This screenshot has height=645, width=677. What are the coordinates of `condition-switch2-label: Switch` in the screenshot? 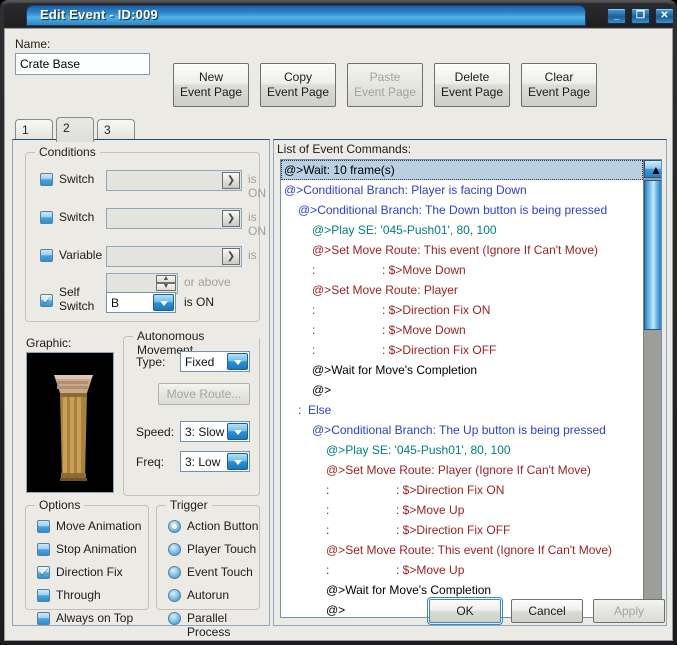 It's located at (77, 217).